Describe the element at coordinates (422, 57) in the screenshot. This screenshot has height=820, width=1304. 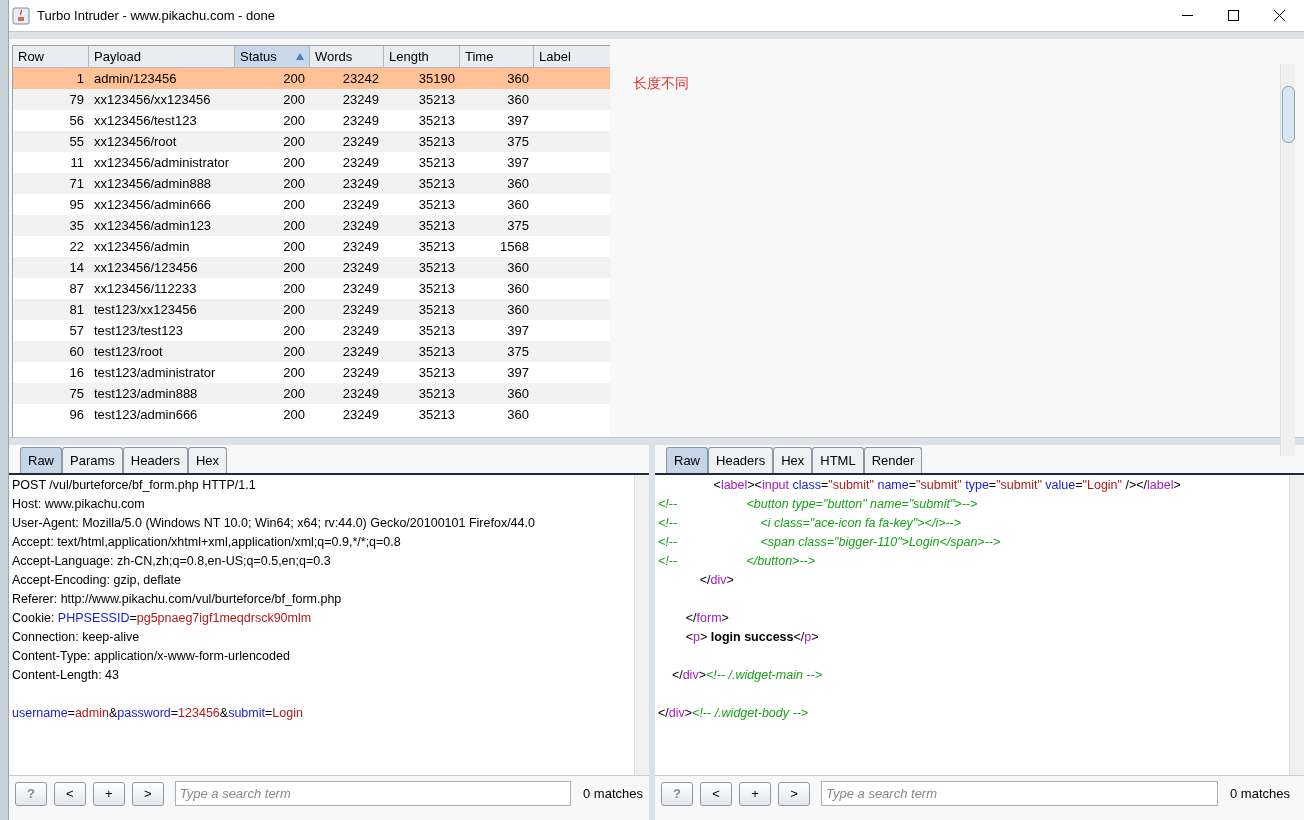
I see `column-header: Length` at that location.